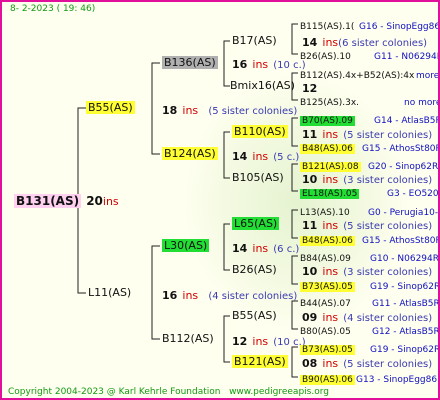 This screenshot has height=400, width=440. Describe the element at coordinates (407, 57) in the screenshot. I see `gen5-loc: G11 - N06294R` at that location.